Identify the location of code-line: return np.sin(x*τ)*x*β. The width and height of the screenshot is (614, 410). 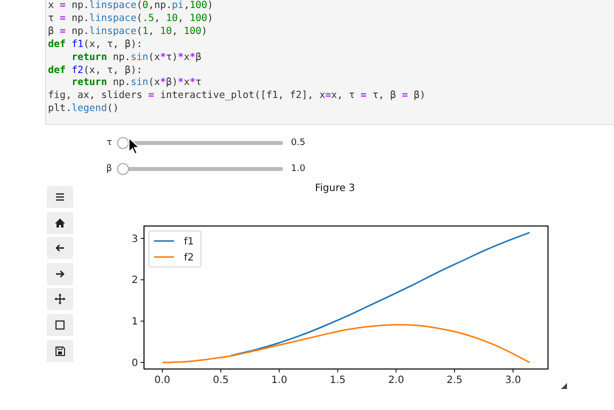
(136, 58).